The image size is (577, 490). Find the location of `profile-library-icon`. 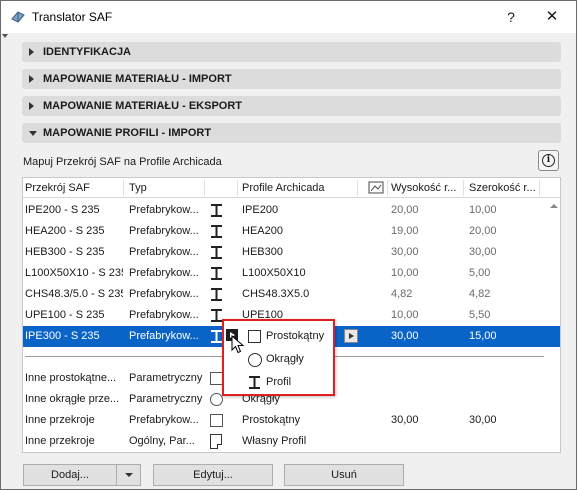

profile-library-icon is located at coordinates (376, 187).